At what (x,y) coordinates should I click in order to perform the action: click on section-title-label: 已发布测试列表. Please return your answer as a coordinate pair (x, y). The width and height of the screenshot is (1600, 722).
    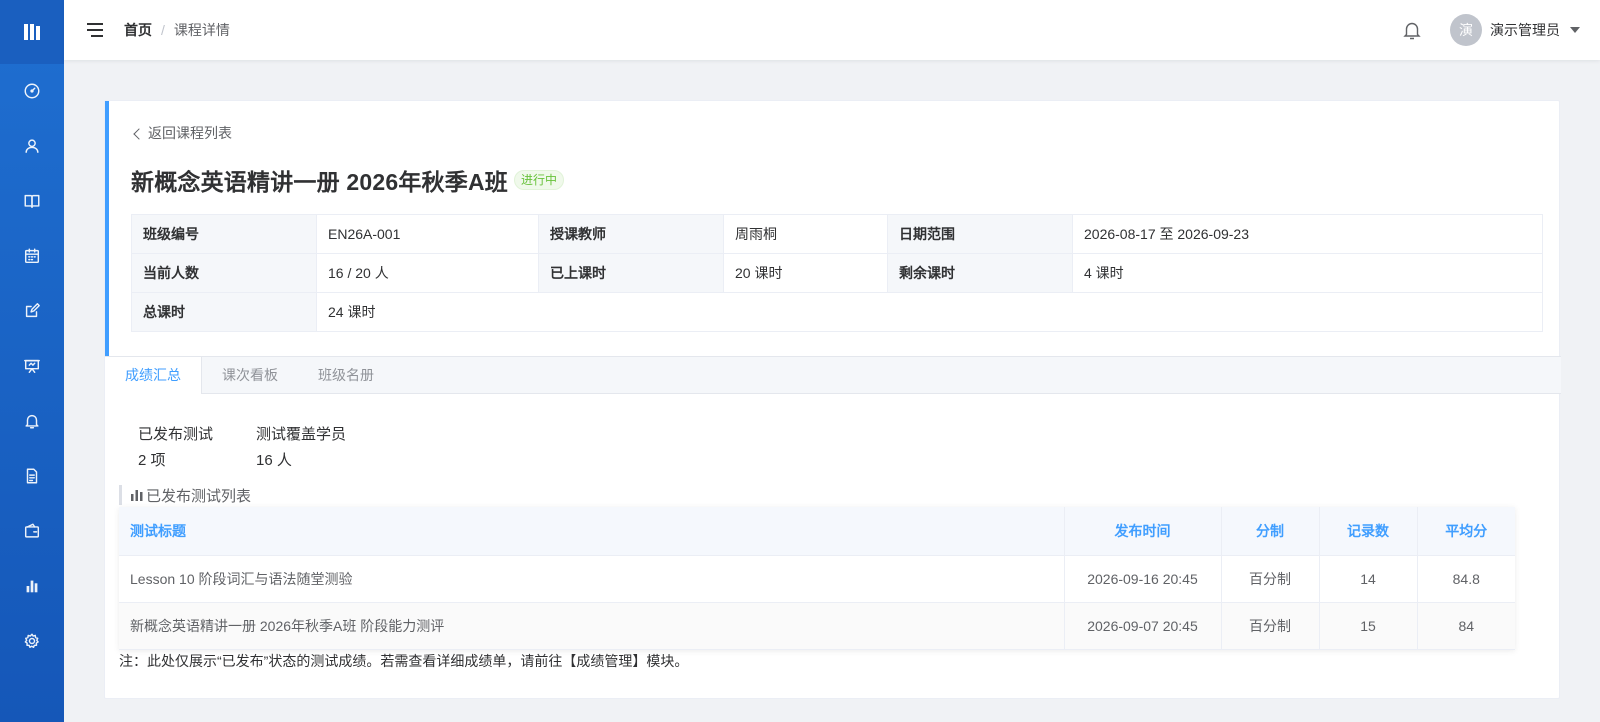
    Looking at the image, I should click on (199, 496).